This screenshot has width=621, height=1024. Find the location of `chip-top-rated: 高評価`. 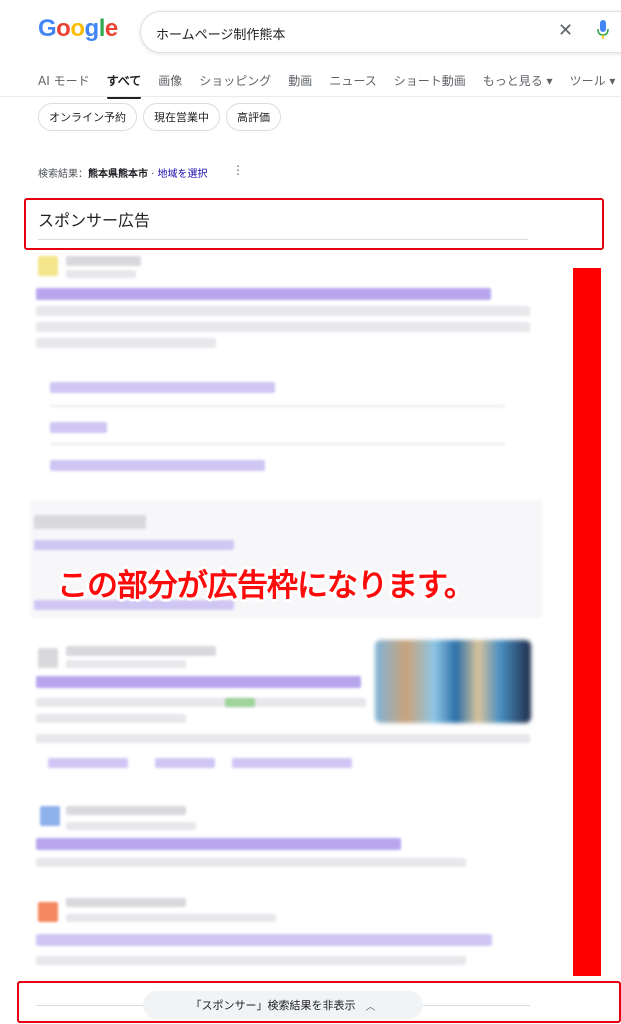

chip-top-rated: 高評価 is located at coordinates (253, 117).